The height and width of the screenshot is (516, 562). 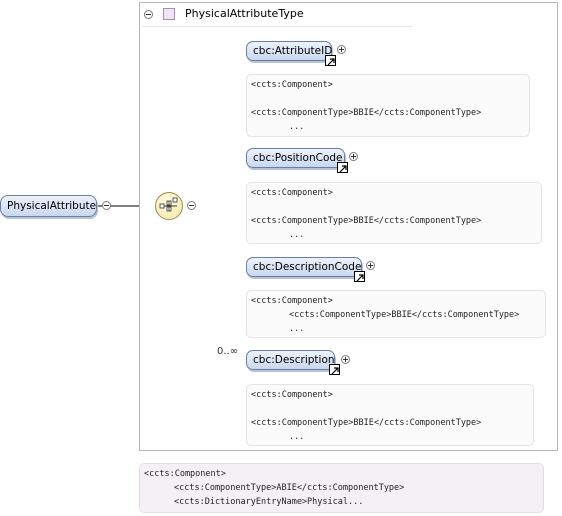 I want to click on element-description: cbc:Description, so click(x=290, y=360).